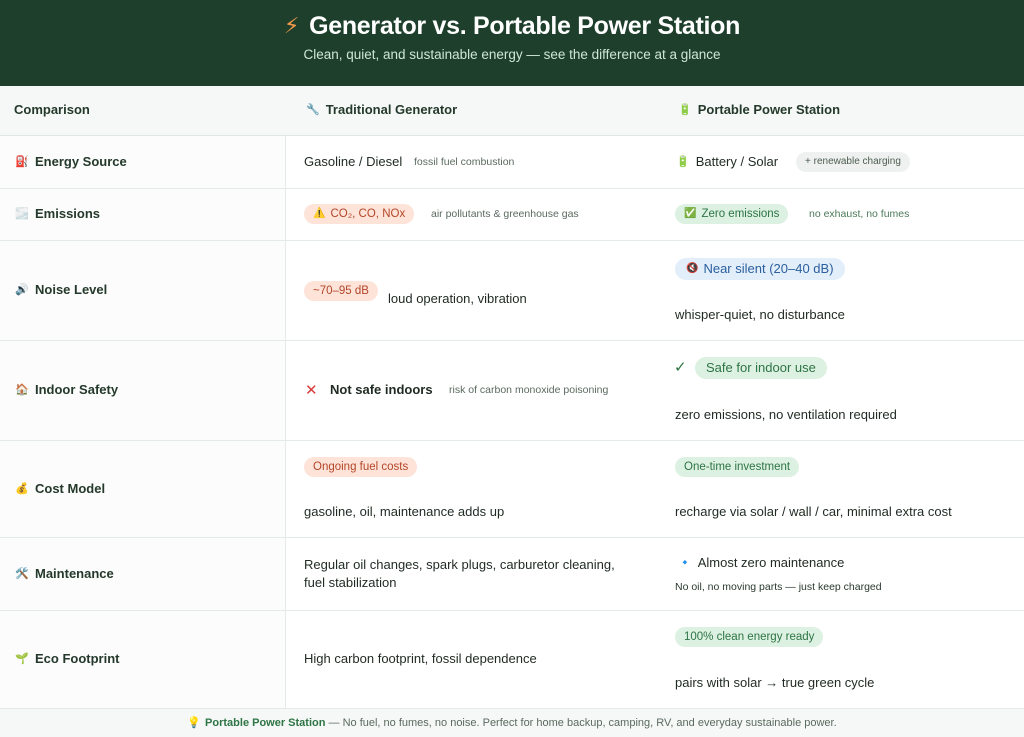  I want to click on fog-icon: 🌫️, so click(22, 214).